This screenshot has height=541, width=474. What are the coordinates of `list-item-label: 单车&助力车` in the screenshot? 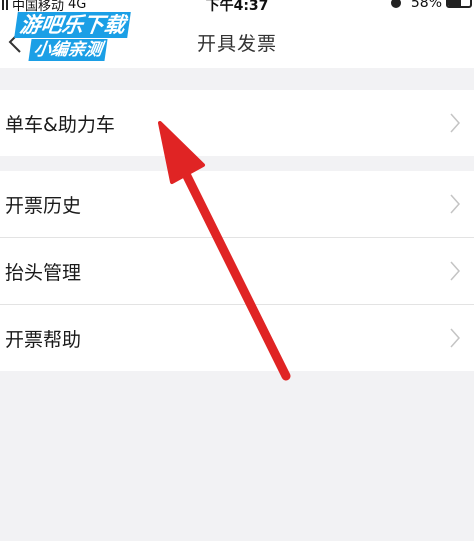 It's located at (60, 125).